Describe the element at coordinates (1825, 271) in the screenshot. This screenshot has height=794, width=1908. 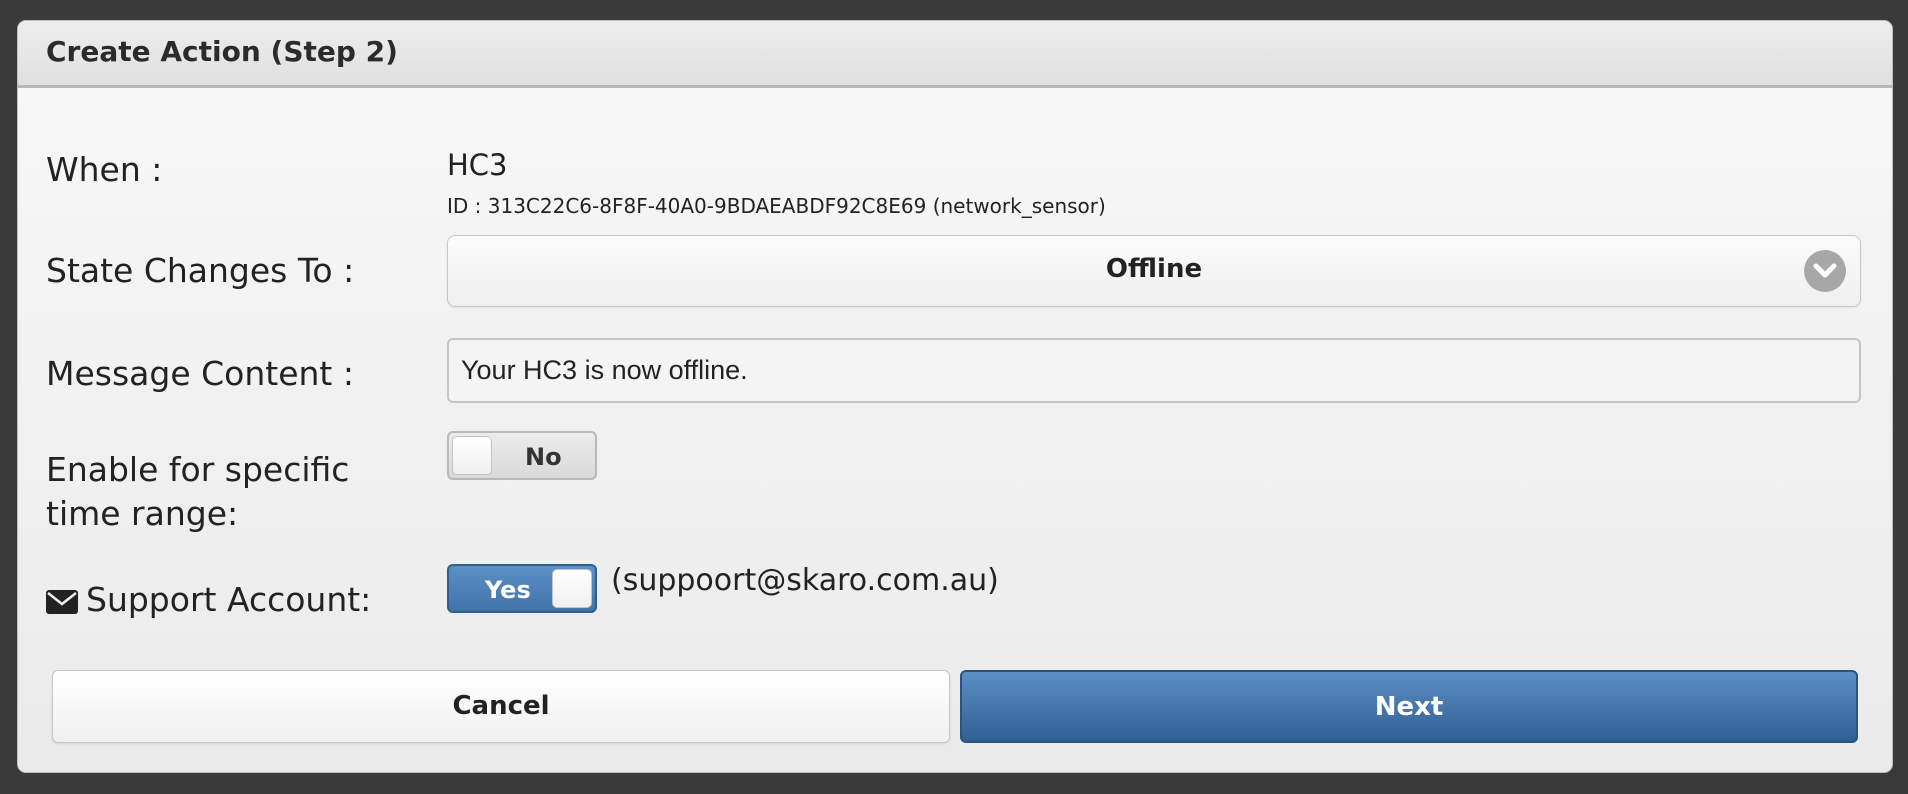
I see `chevron-down-icon` at that location.